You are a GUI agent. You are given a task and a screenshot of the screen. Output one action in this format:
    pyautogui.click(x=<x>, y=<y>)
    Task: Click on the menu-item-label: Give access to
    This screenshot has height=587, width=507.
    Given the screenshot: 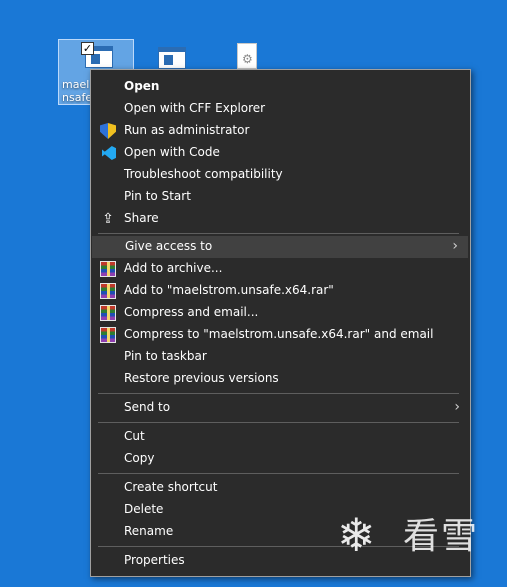 What is the action you would take?
    pyautogui.click(x=169, y=246)
    